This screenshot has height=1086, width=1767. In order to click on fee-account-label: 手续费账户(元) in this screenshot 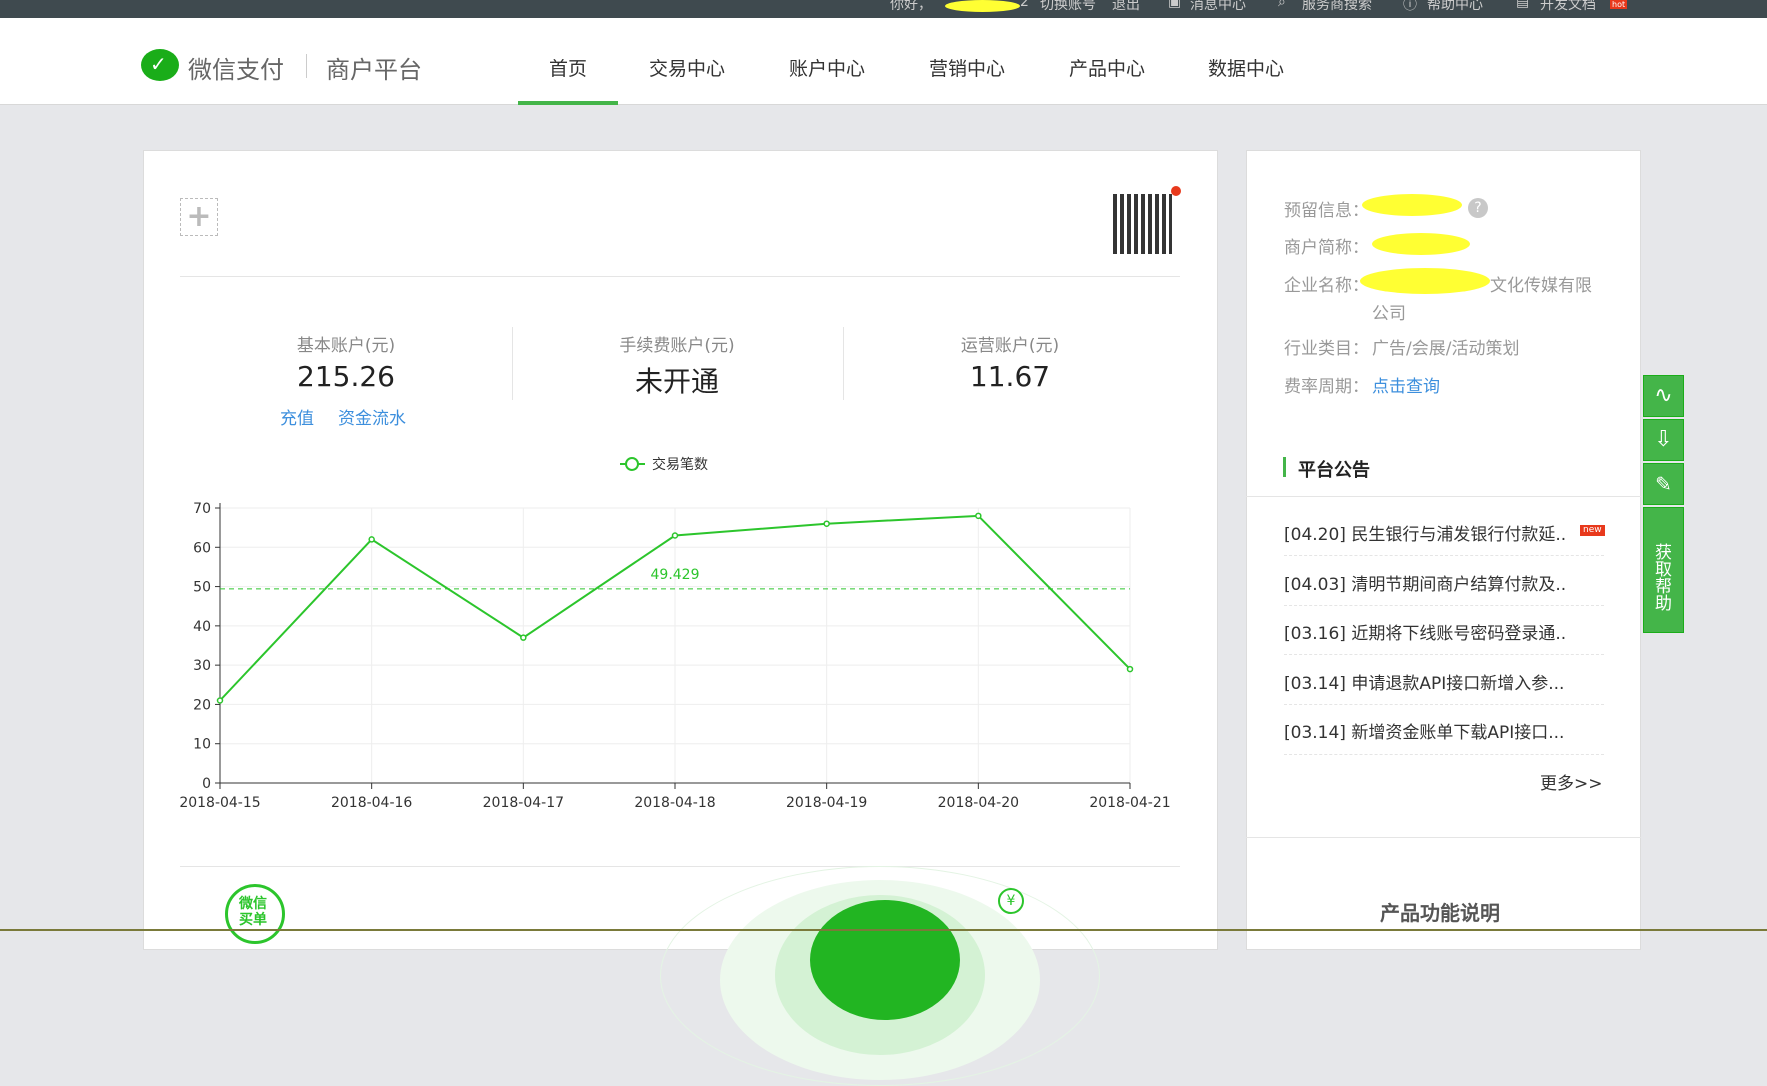, I will do `click(677, 346)`.